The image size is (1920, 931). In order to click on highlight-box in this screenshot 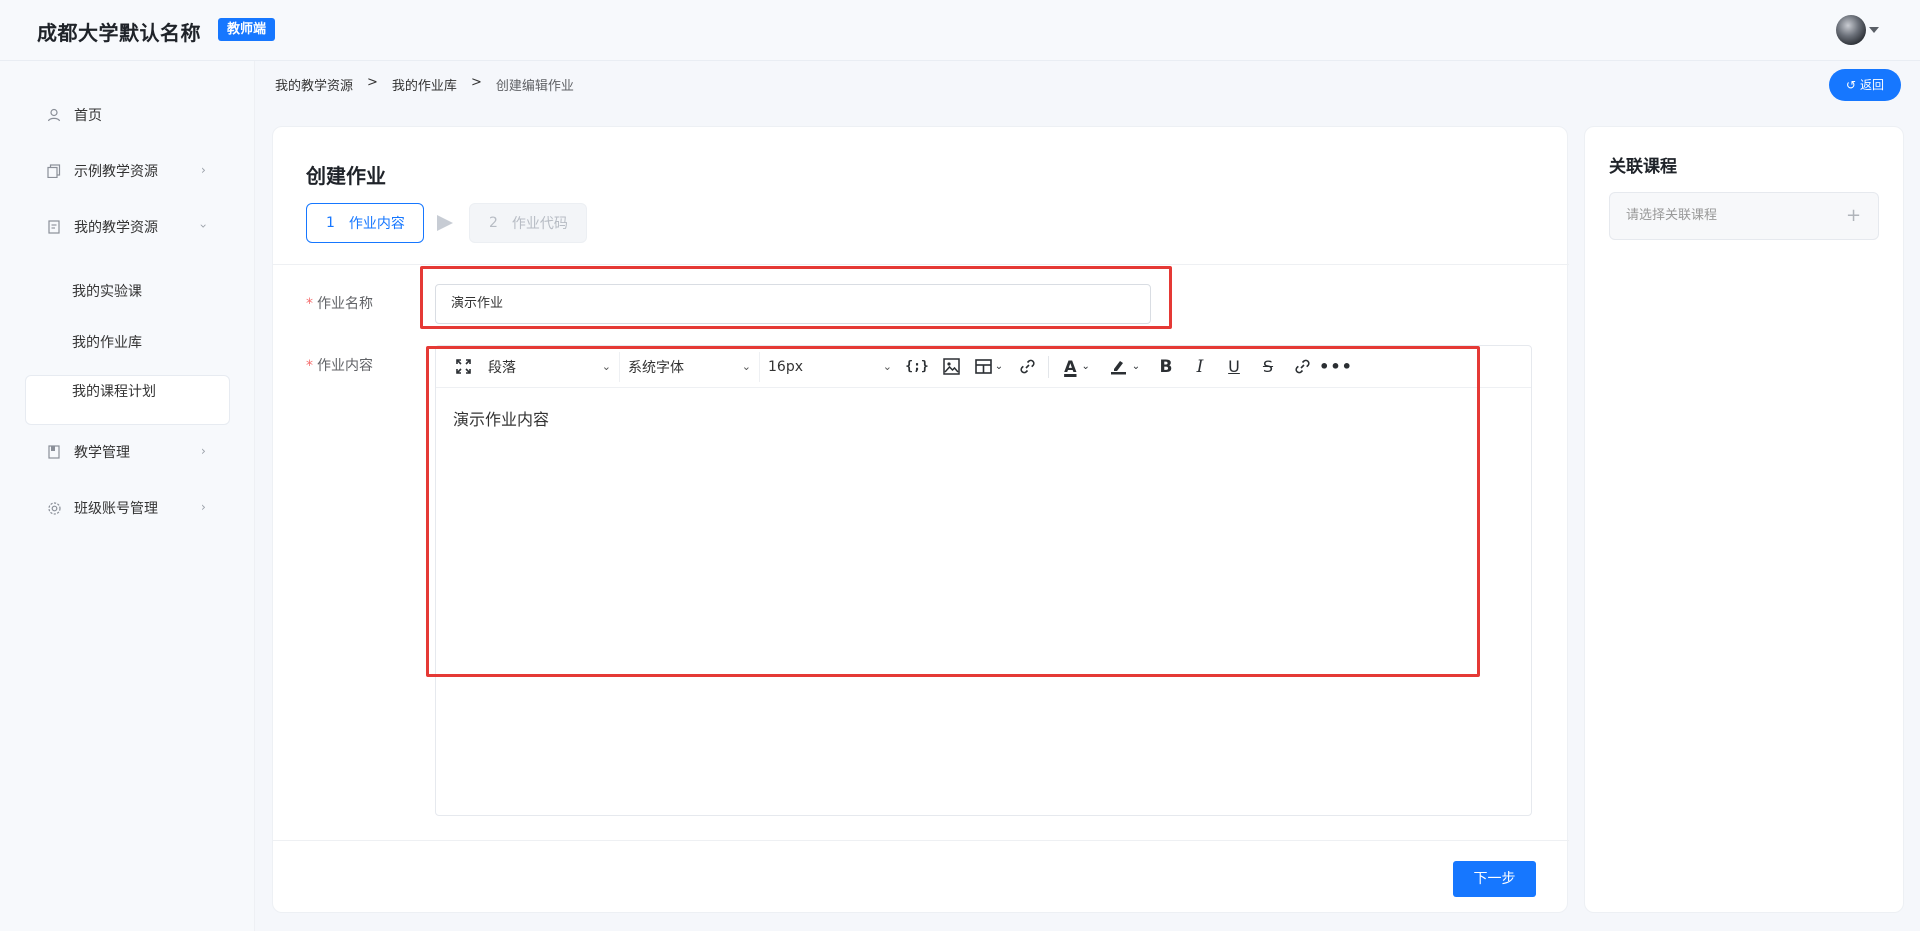, I will do `click(796, 297)`.